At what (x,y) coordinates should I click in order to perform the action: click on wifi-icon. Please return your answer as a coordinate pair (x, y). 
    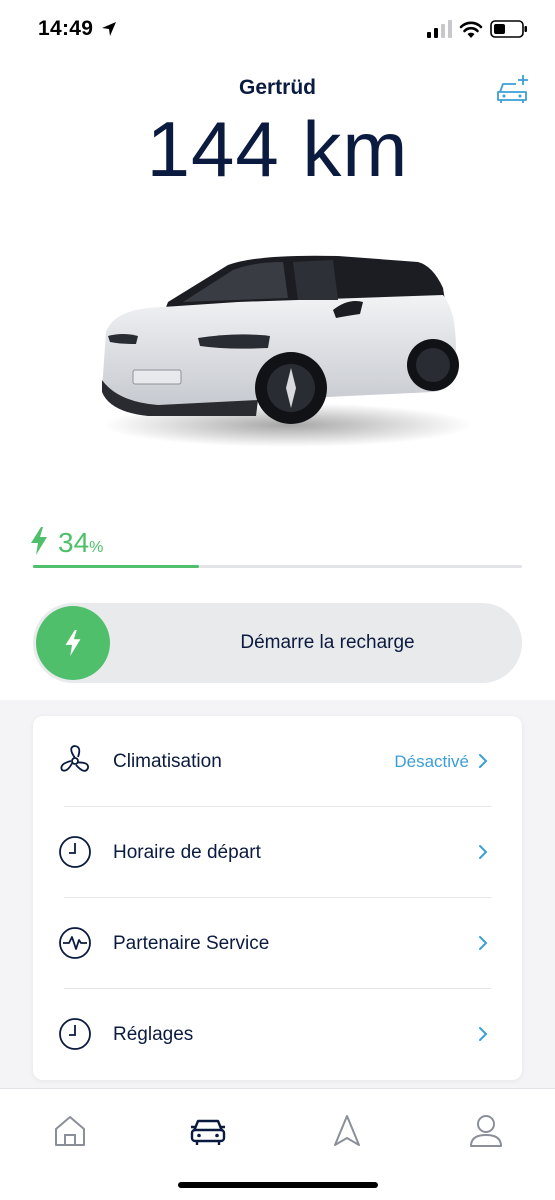
    Looking at the image, I should click on (471, 29).